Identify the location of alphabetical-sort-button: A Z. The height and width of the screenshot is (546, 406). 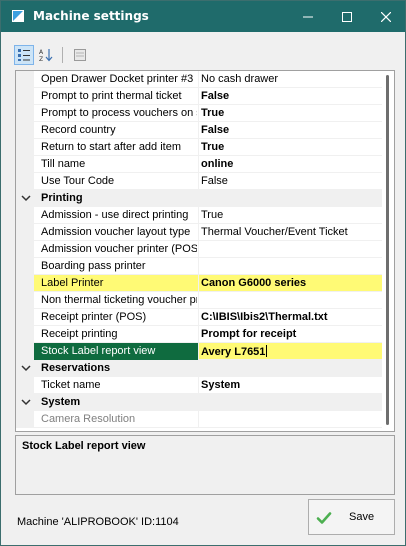
(46, 55).